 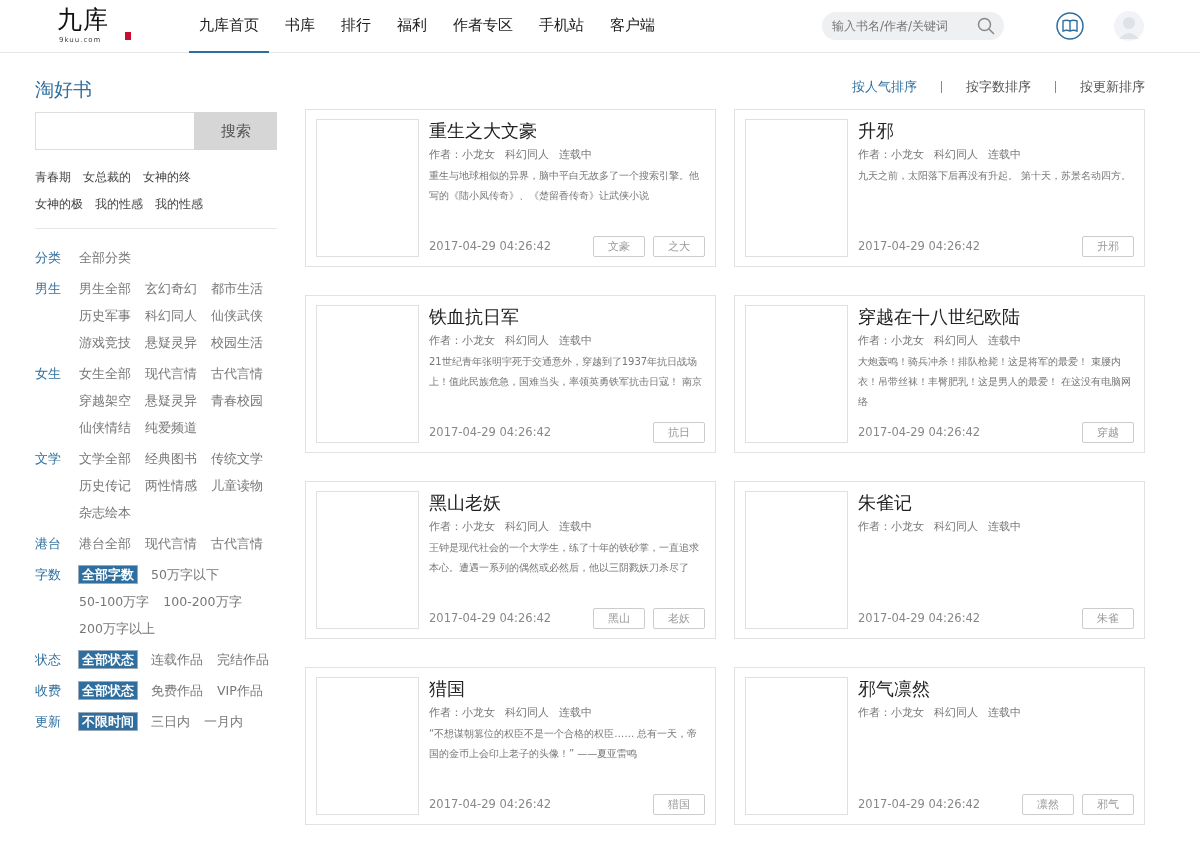 I want to click on filter-option: 儿童读物, so click(x=237, y=485).